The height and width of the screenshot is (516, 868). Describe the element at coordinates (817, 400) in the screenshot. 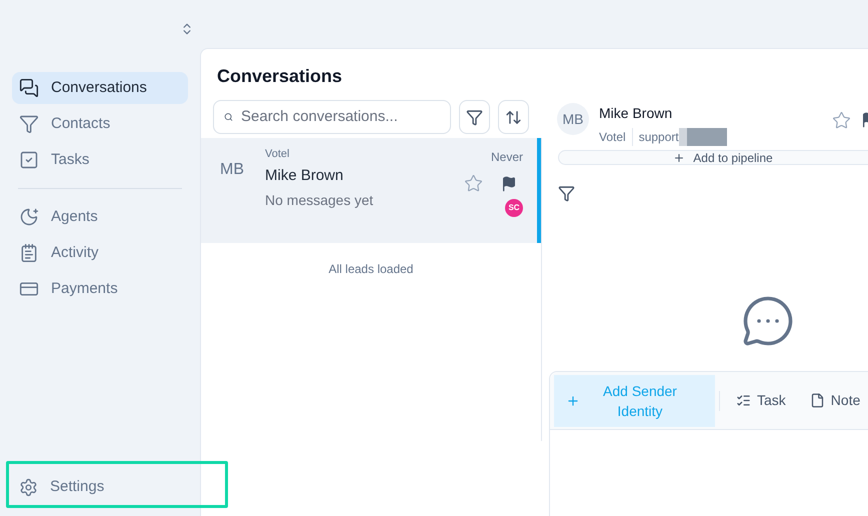

I see `file-icon` at that location.